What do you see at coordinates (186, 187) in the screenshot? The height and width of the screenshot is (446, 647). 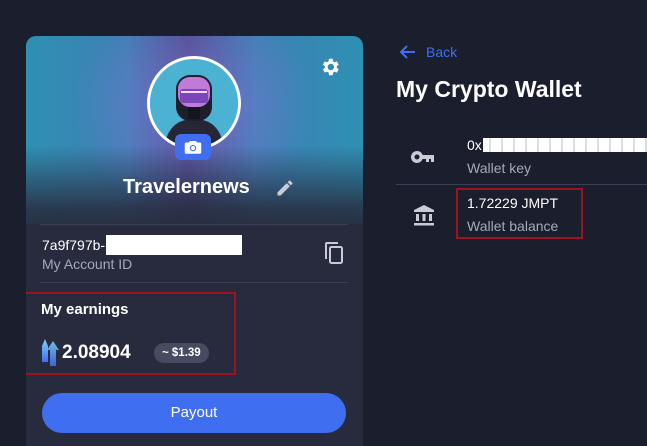 I see `username: Travelernews` at bounding box center [186, 187].